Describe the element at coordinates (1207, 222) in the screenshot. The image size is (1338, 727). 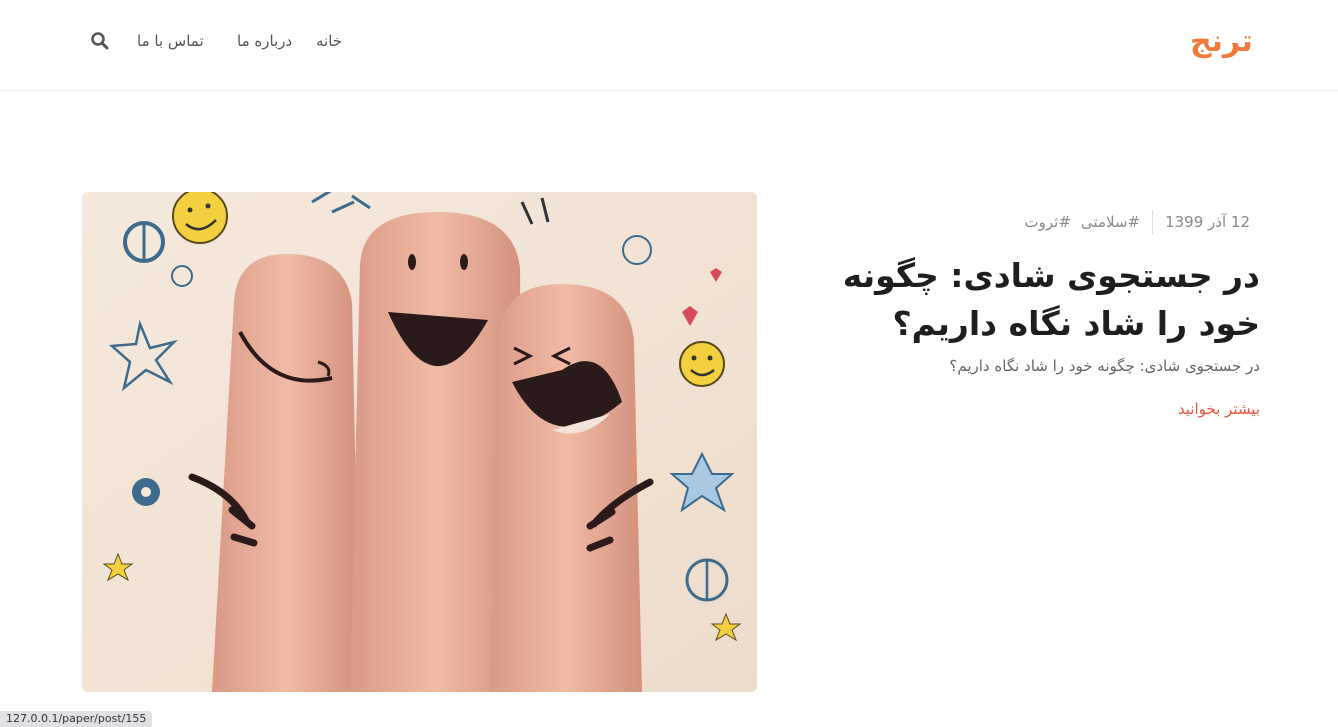
I see `post-date: 12 آذر 1399` at that location.